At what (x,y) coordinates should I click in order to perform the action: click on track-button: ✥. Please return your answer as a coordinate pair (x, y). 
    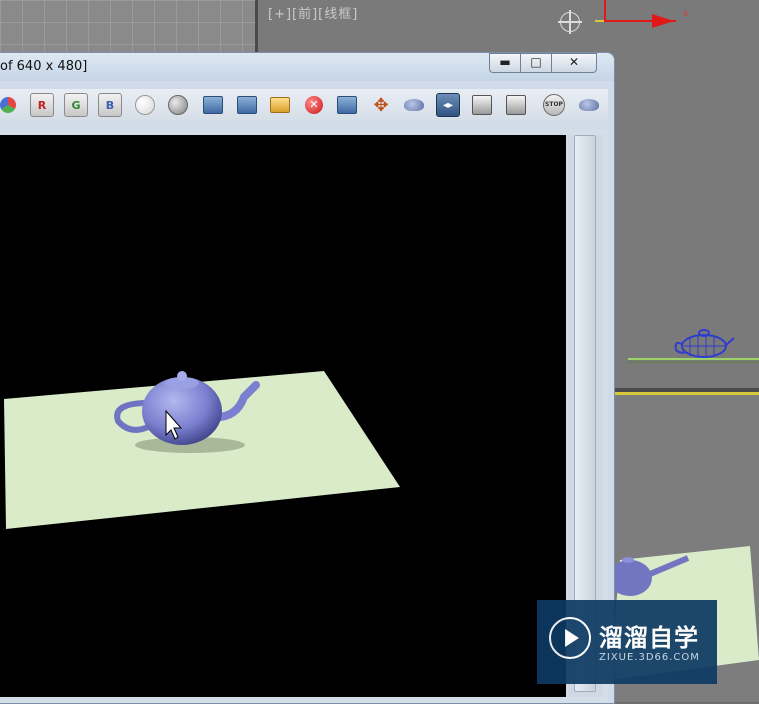
    Looking at the image, I should click on (381, 105).